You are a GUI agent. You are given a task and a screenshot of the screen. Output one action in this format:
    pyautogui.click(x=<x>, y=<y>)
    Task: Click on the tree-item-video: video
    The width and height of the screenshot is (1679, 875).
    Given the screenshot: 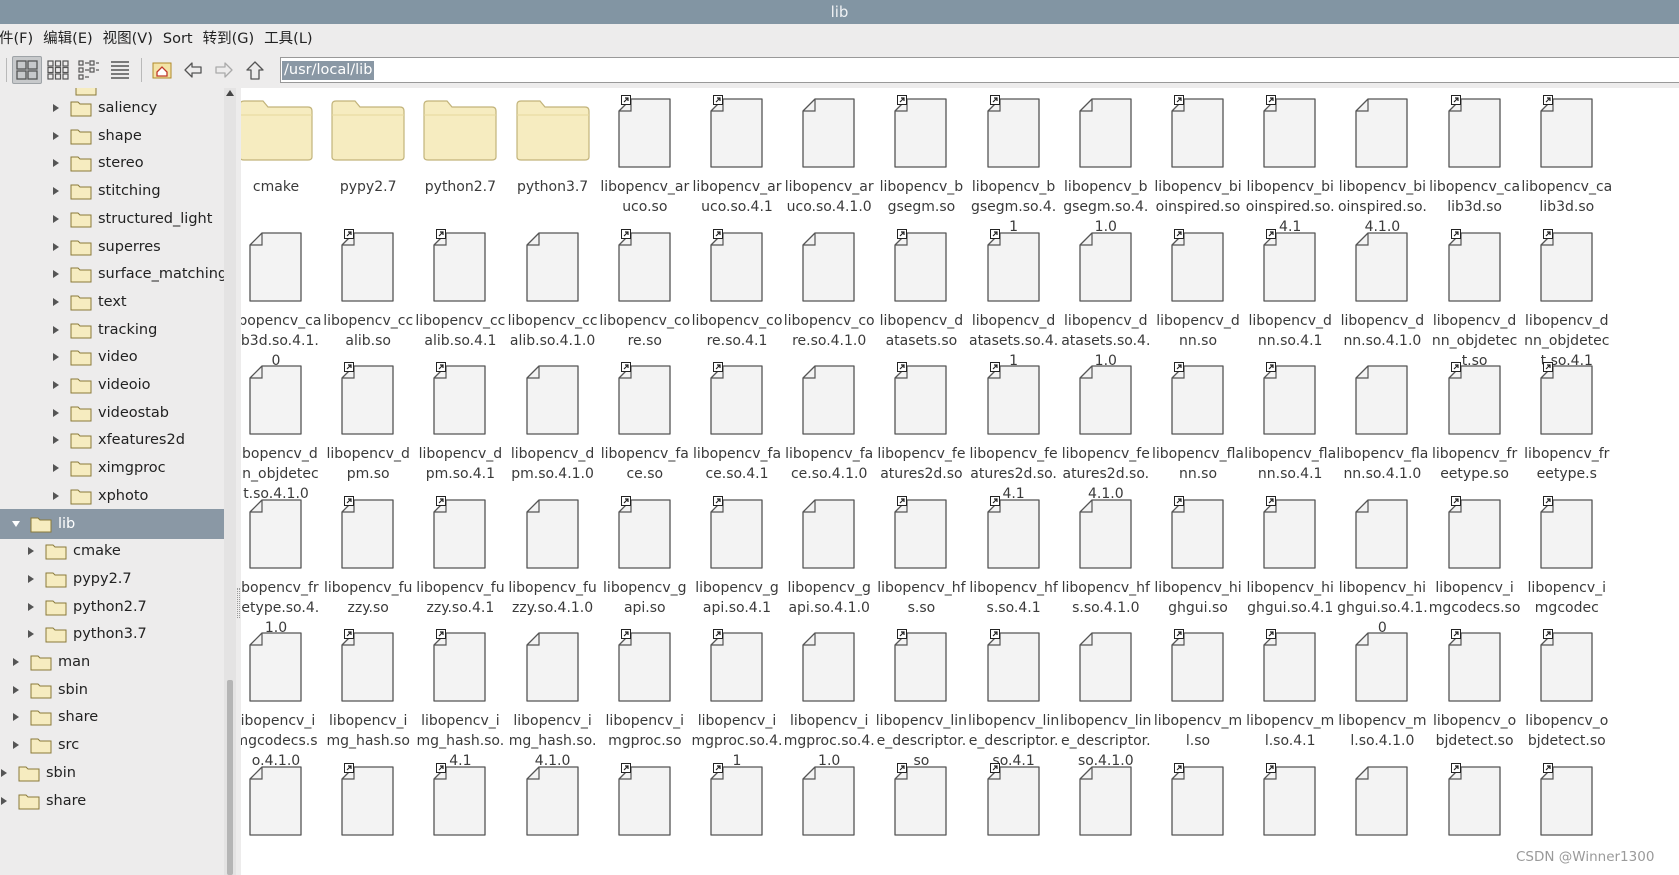 What is the action you would take?
    pyautogui.click(x=94, y=357)
    